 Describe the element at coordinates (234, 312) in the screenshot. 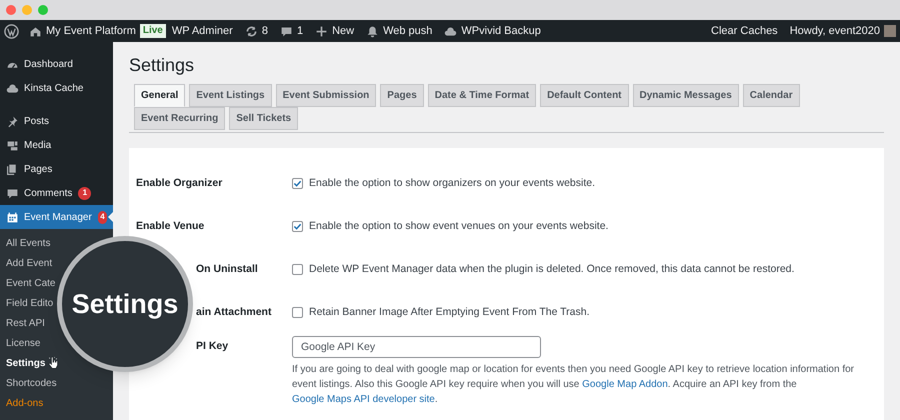

I see `setting-label: ain Attachment` at that location.